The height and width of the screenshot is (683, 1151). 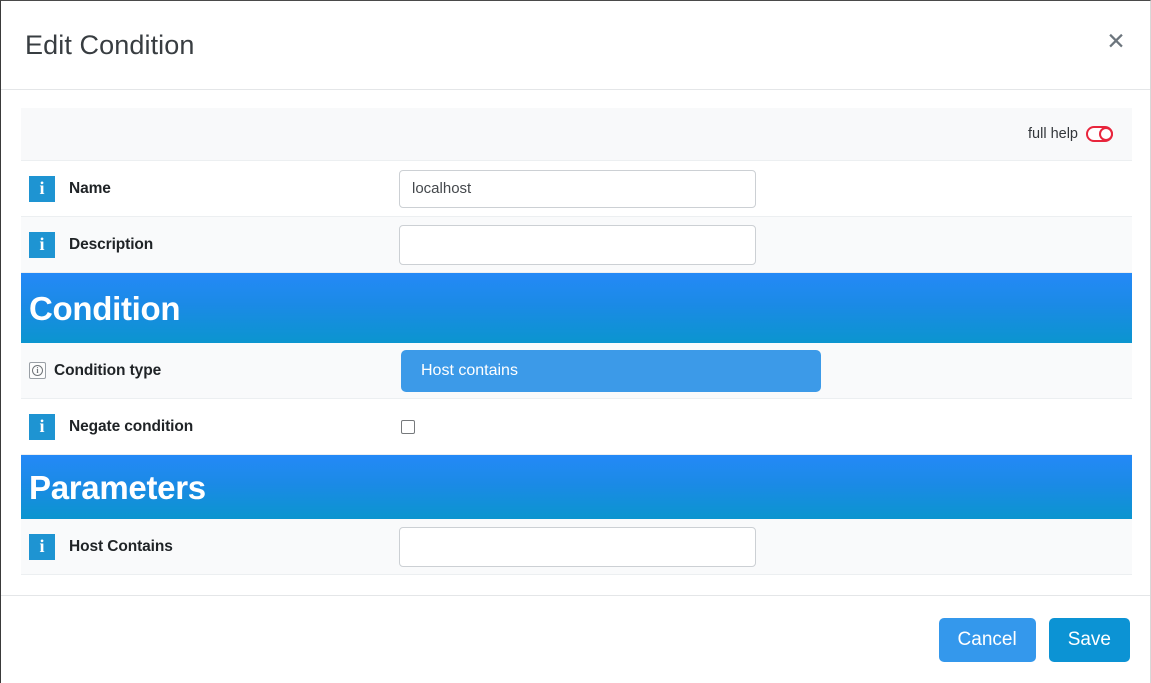 I want to click on label-negate-condition: Negate condition, so click(x=131, y=426).